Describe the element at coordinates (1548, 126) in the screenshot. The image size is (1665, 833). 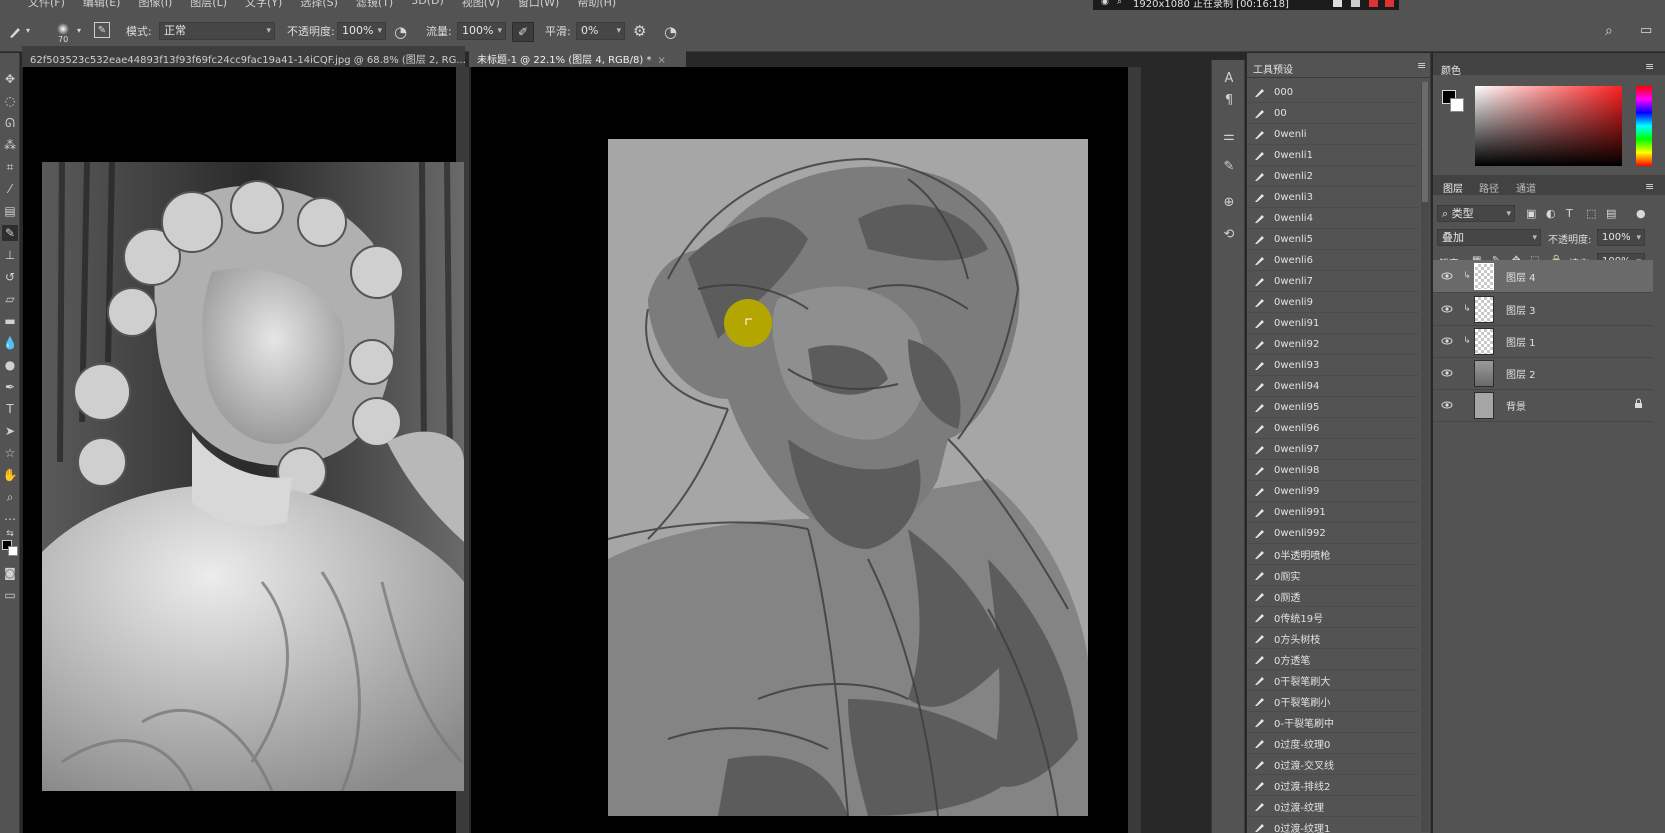
I see `color-picker-field` at that location.